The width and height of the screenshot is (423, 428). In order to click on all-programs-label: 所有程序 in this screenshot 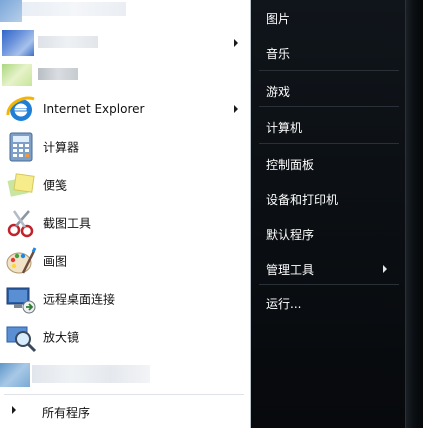, I will do `click(66, 413)`.